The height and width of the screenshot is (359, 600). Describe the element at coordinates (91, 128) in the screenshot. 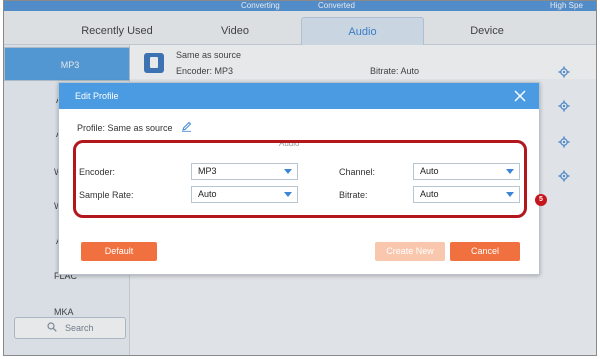

I see `profile-label: Profile:` at that location.